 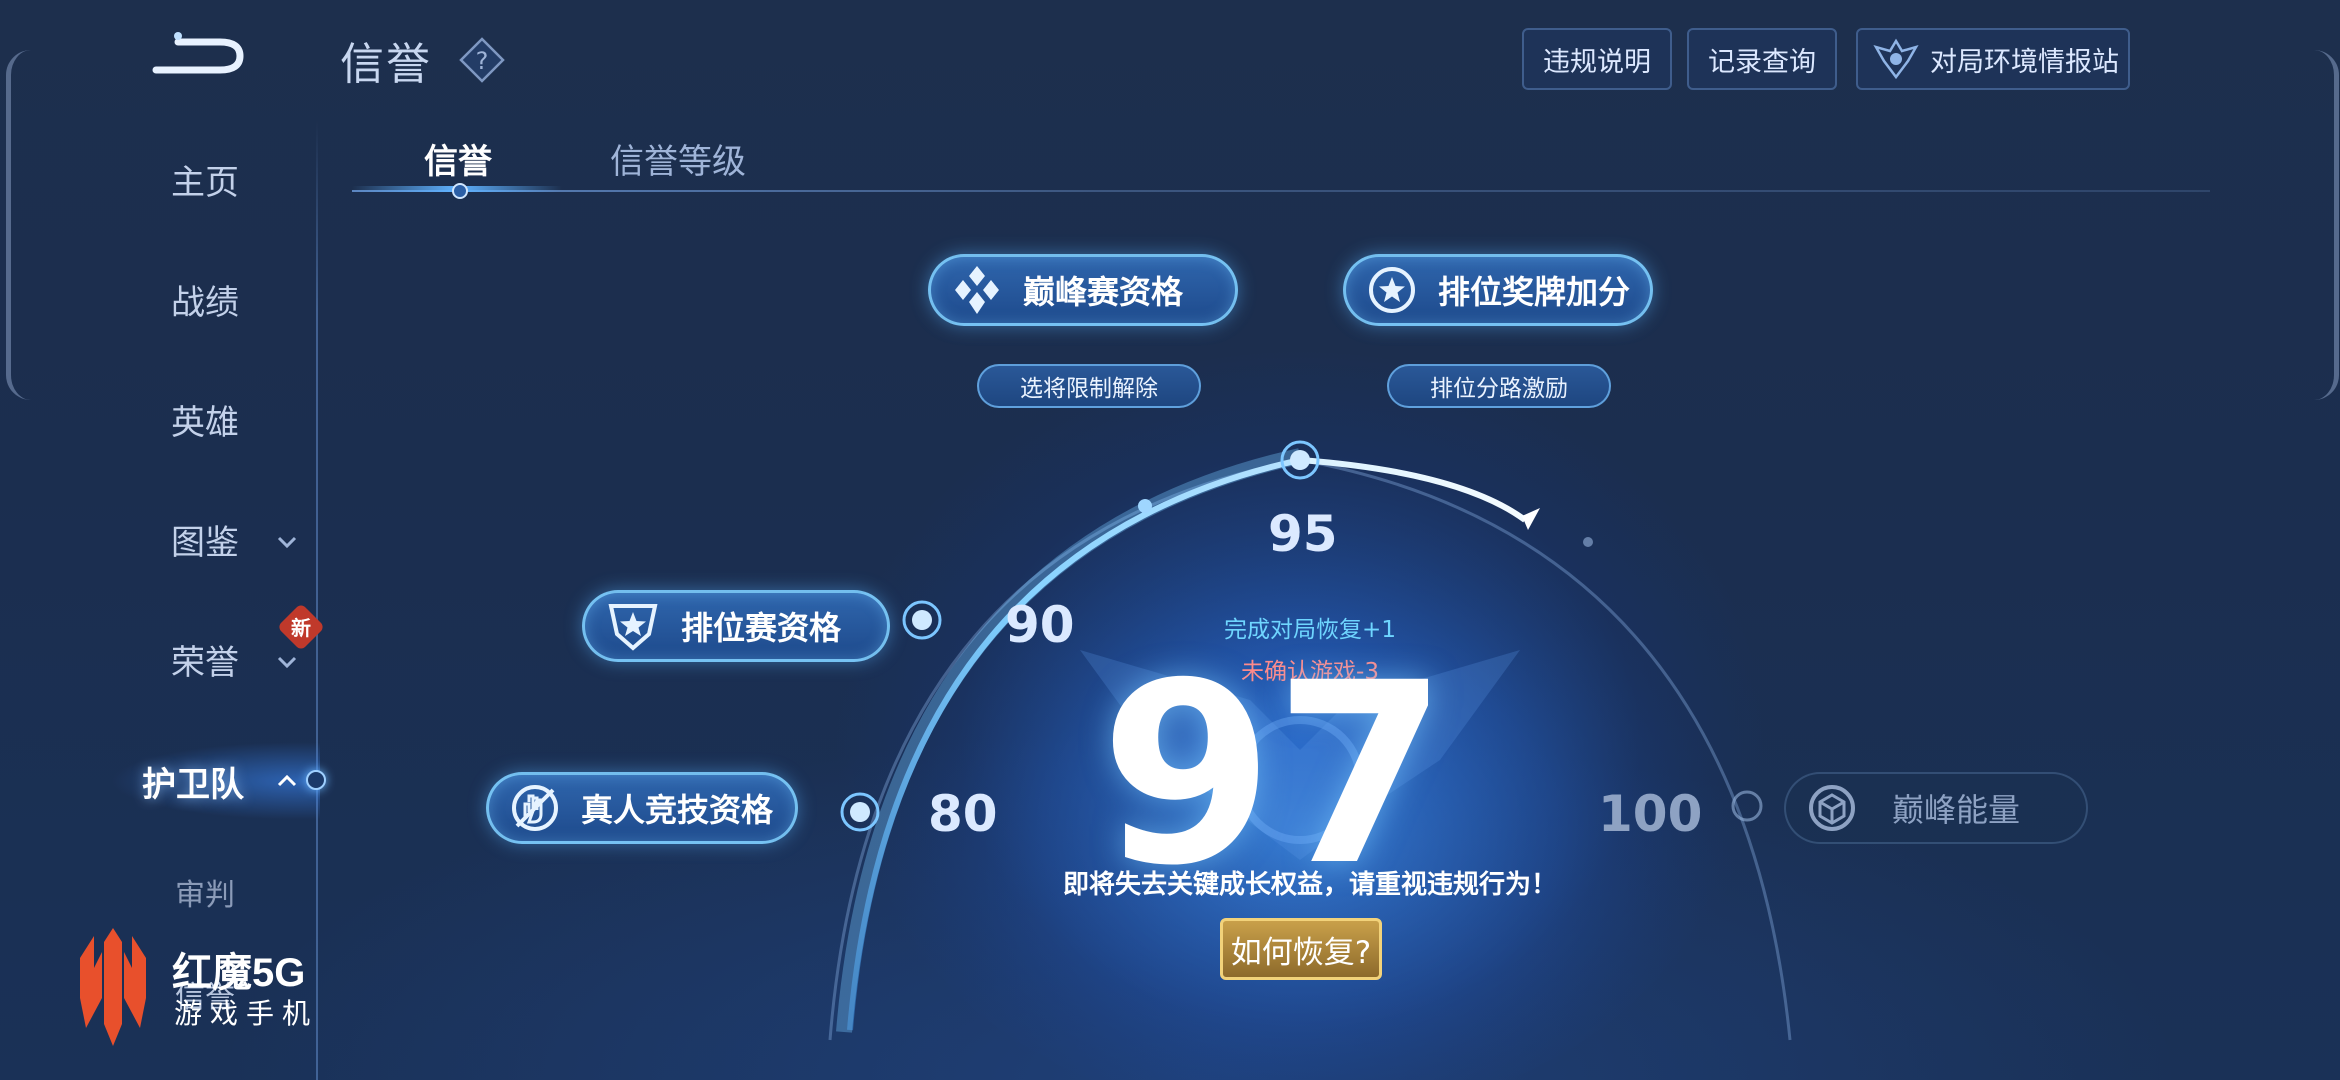 I want to click on how-to-recover-label: 如何恢复?, so click(x=1301, y=952).